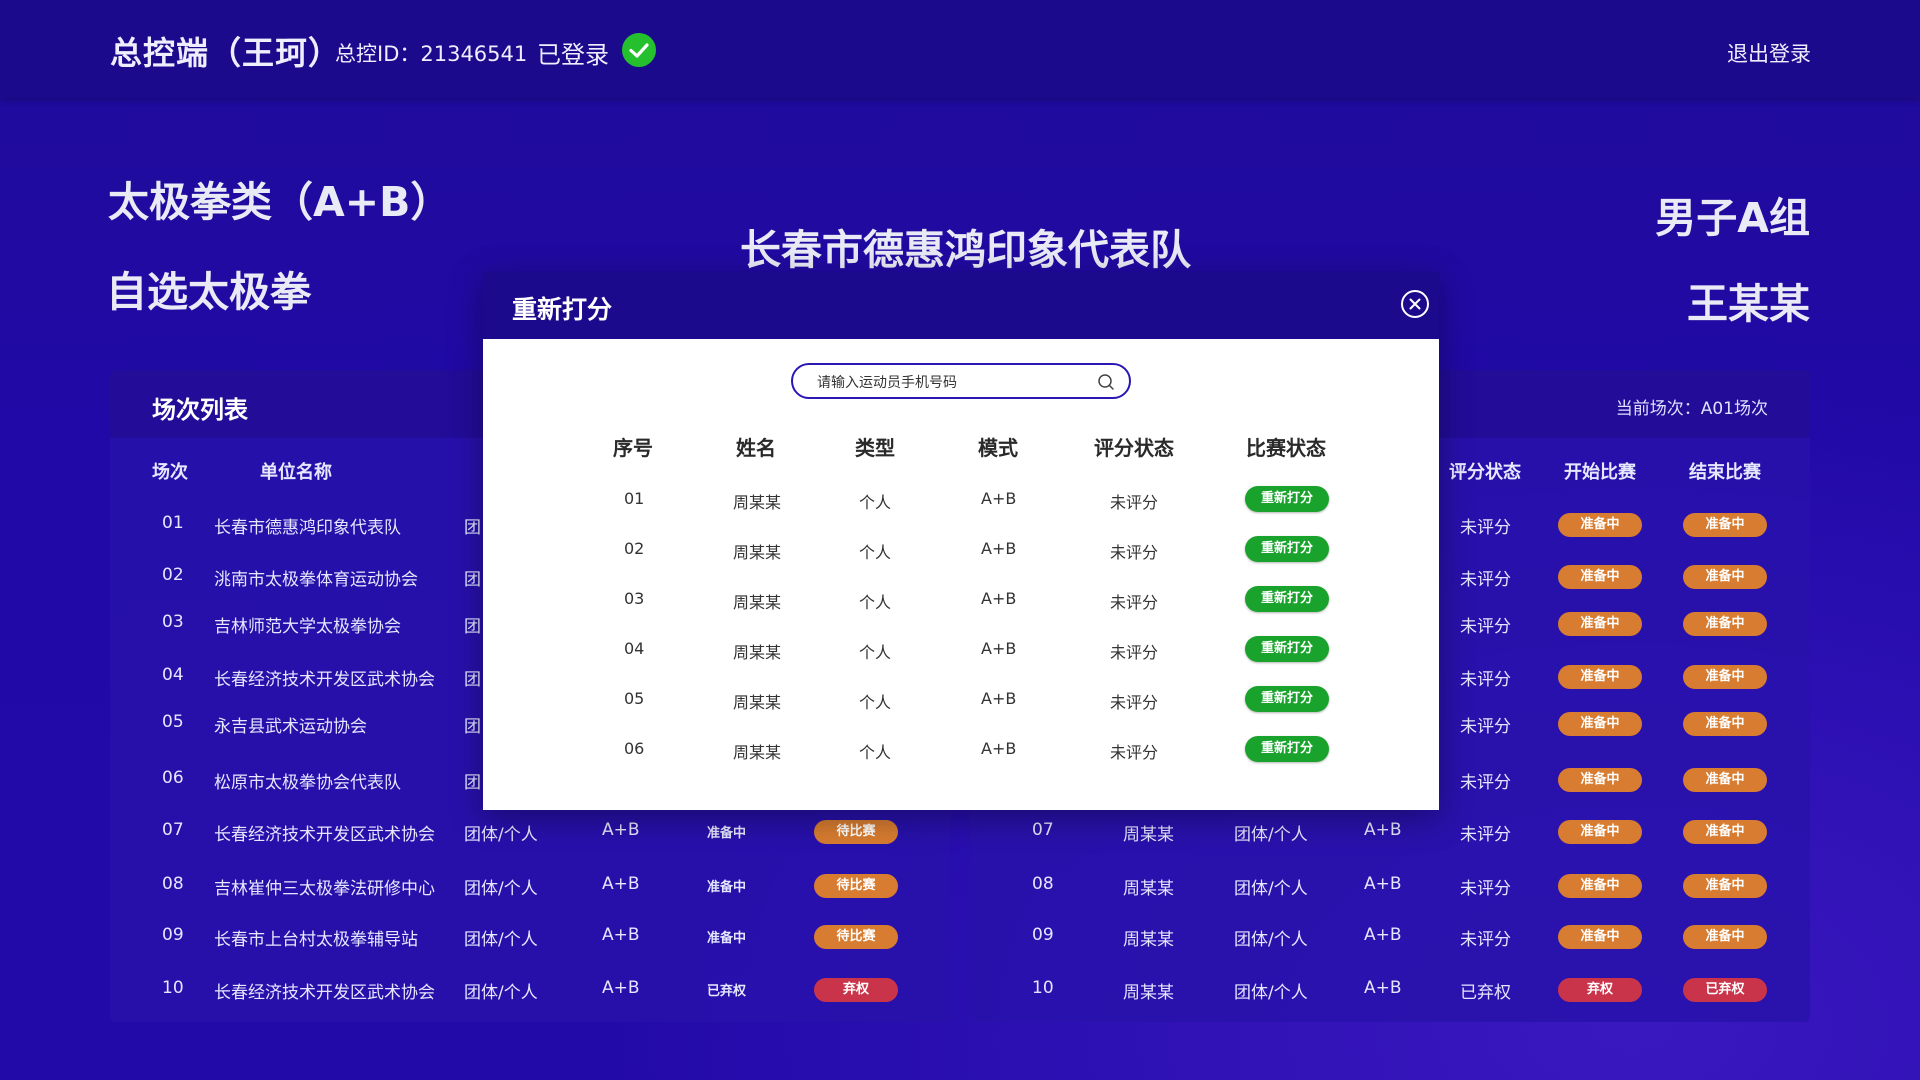 Image resolution: width=1920 pixels, height=1080 pixels. I want to click on column-header: 类型, so click(875, 448).